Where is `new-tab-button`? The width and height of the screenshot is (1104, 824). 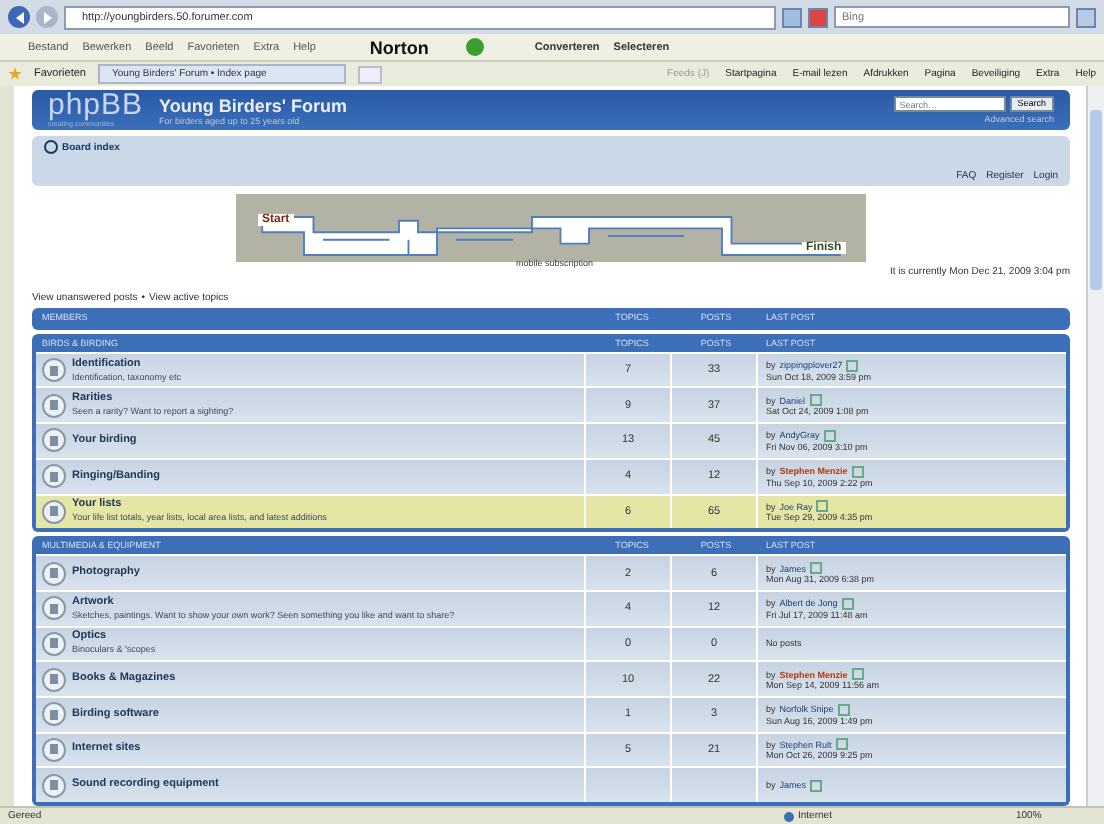
new-tab-button is located at coordinates (370, 74).